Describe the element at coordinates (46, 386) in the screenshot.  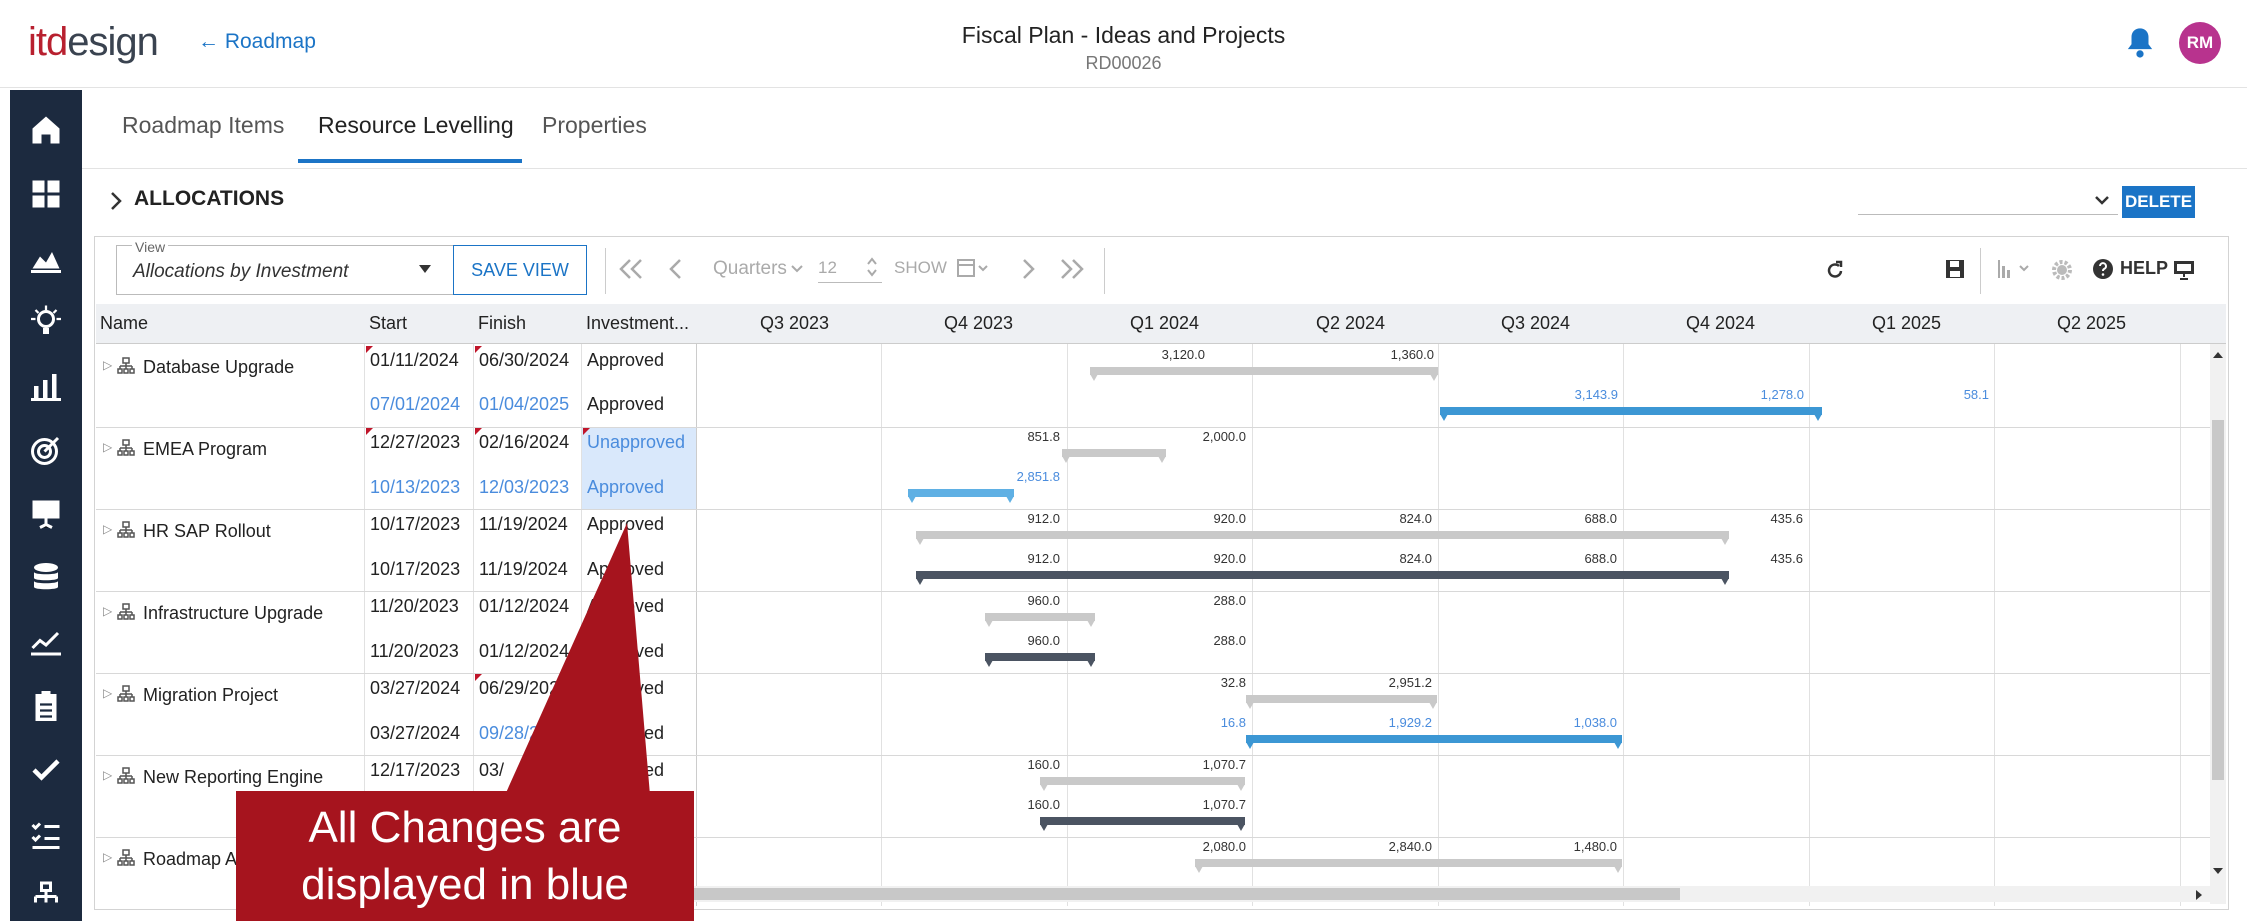
I see `bar-chart-icon` at that location.